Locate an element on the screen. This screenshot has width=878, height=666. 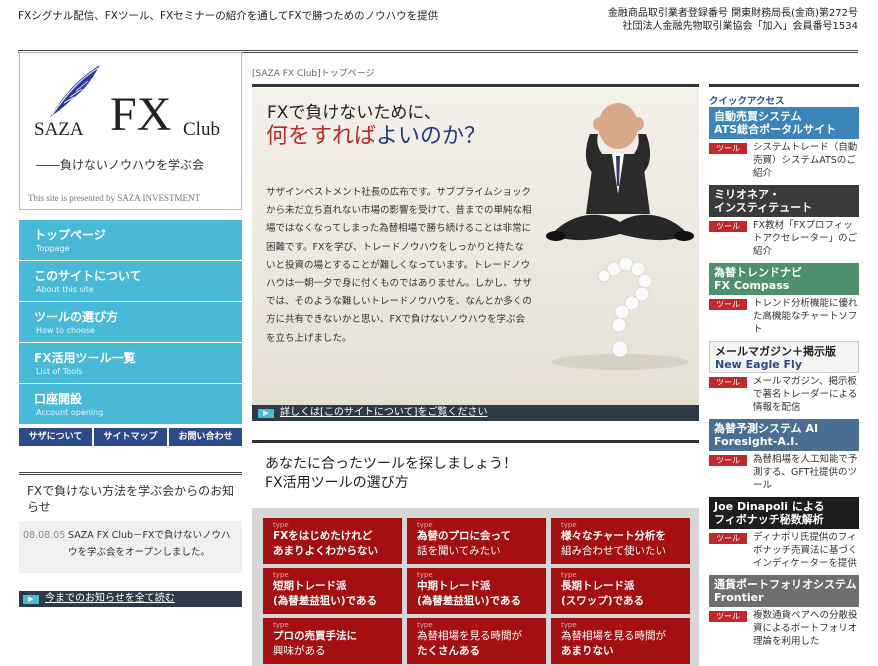
sitemap-link: サイトマップ is located at coordinates (130, 437).